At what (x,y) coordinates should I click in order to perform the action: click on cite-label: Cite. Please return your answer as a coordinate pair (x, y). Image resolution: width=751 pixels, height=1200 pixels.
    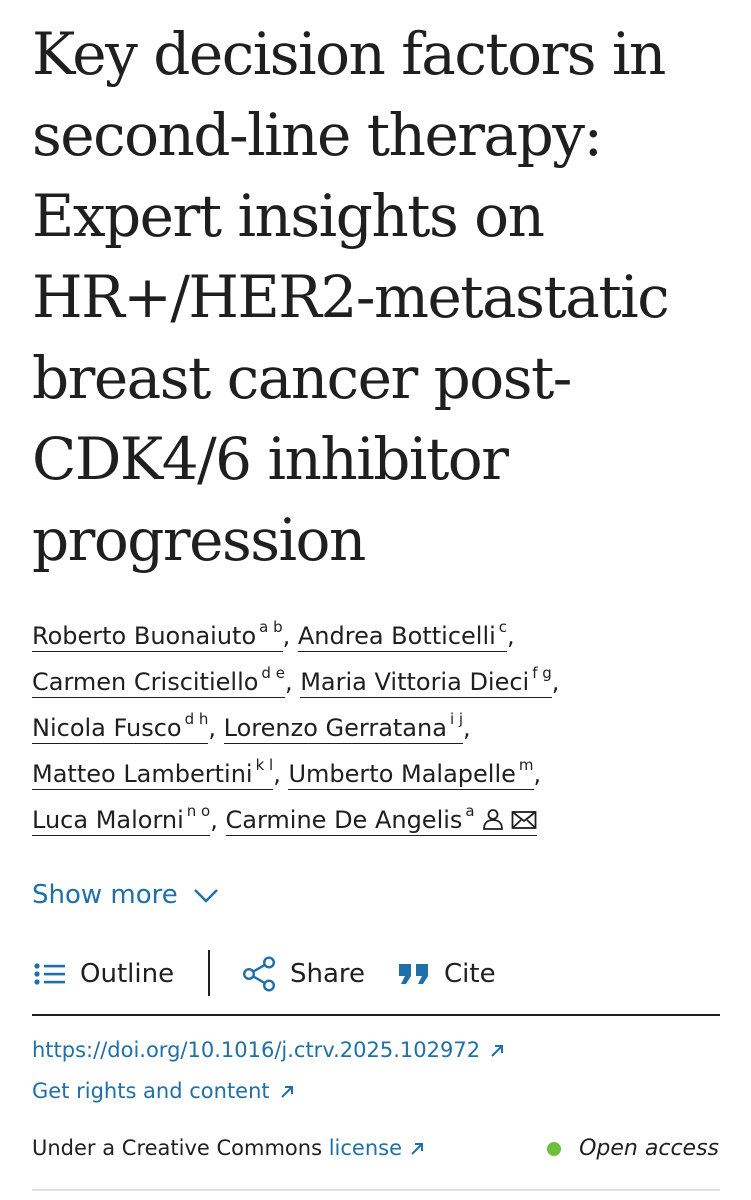
    Looking at the image, I should click on (470, 974).